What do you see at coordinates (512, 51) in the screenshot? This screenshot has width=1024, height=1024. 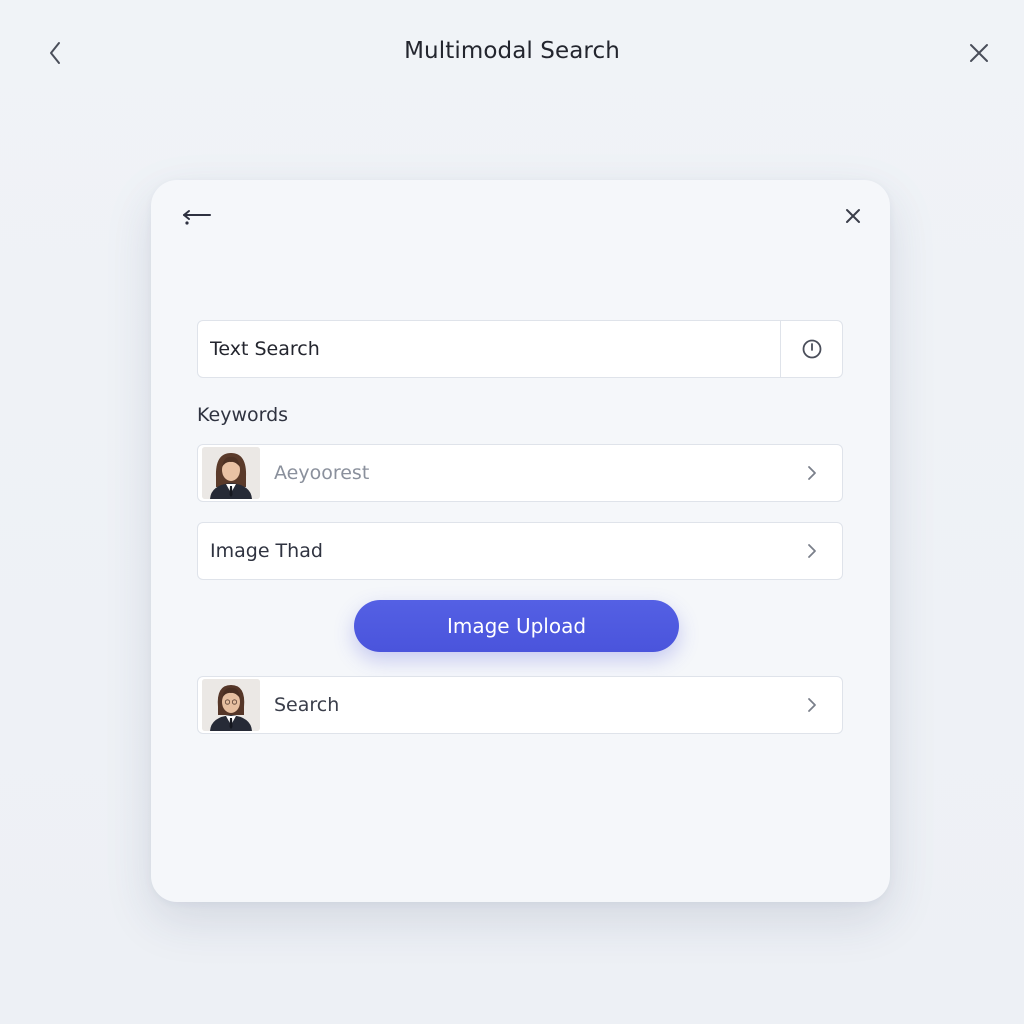 I see `page-title: Multimodal Search` at bounding box center [512, 51].